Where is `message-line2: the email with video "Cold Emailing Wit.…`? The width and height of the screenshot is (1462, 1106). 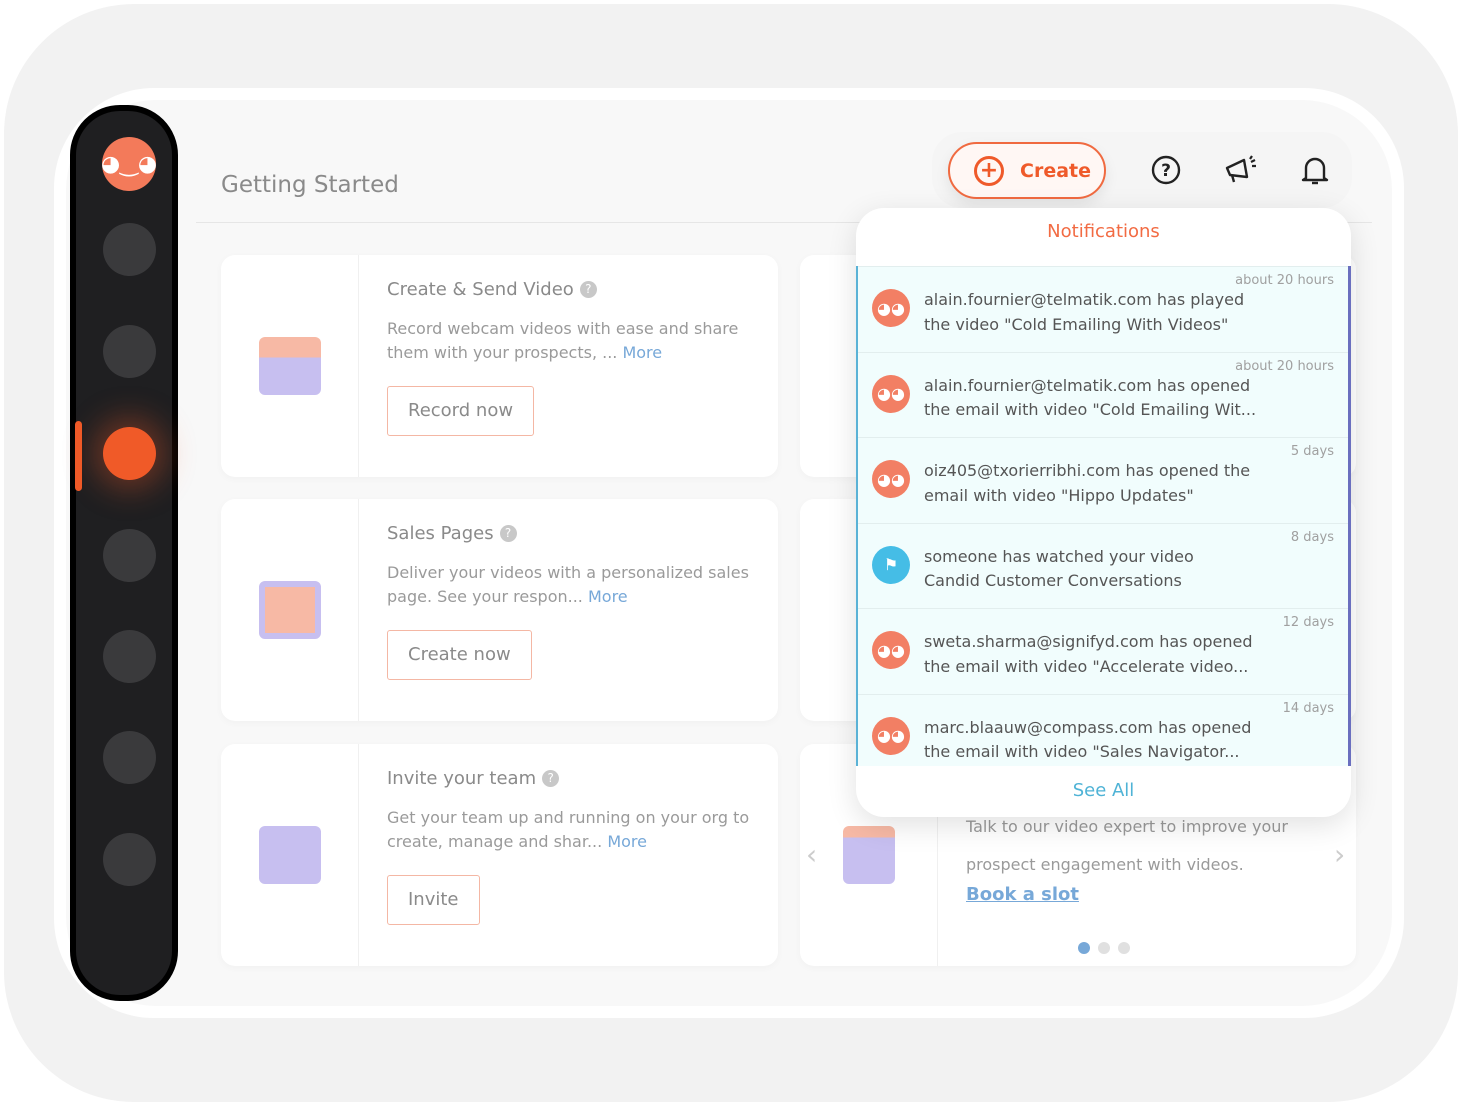
message-line2: the email with video "Cold Emailing Wit.… is located at coordinates (1090, 410).